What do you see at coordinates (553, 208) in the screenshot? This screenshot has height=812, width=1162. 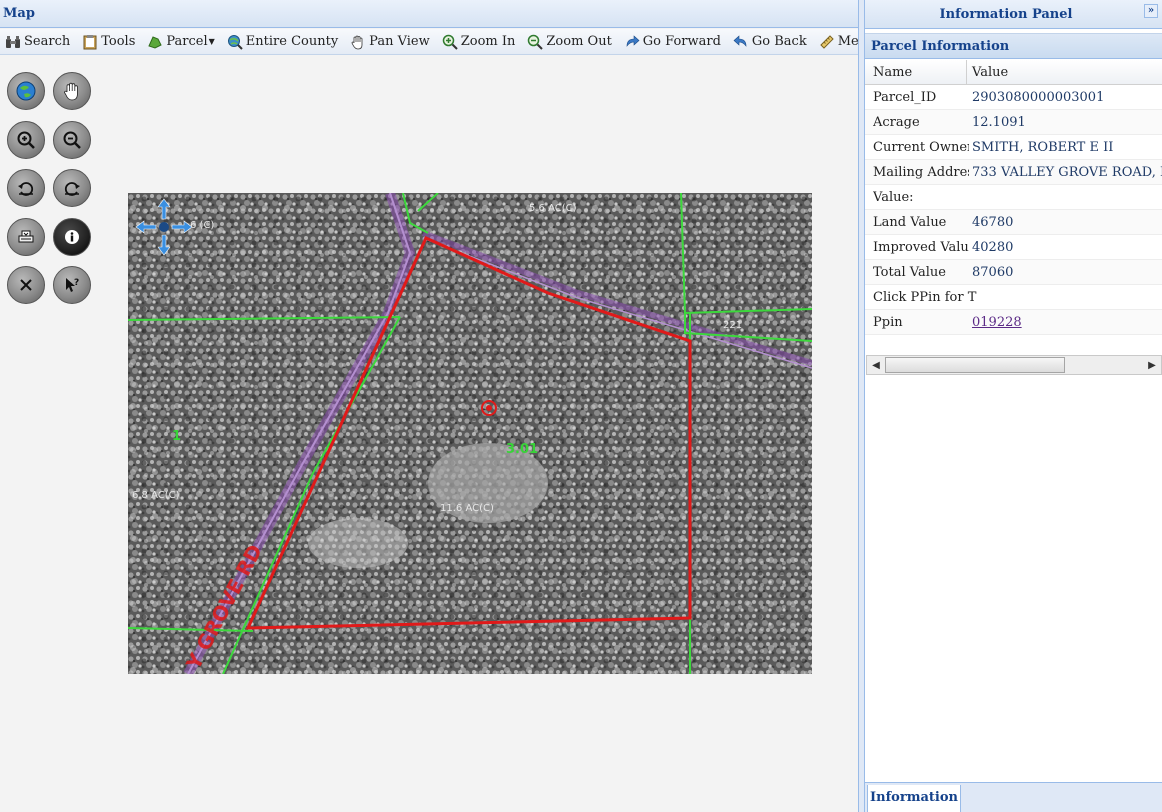 I see `acreage-label-top: 5.6 AC(C)` at bounding box center [553, 208].